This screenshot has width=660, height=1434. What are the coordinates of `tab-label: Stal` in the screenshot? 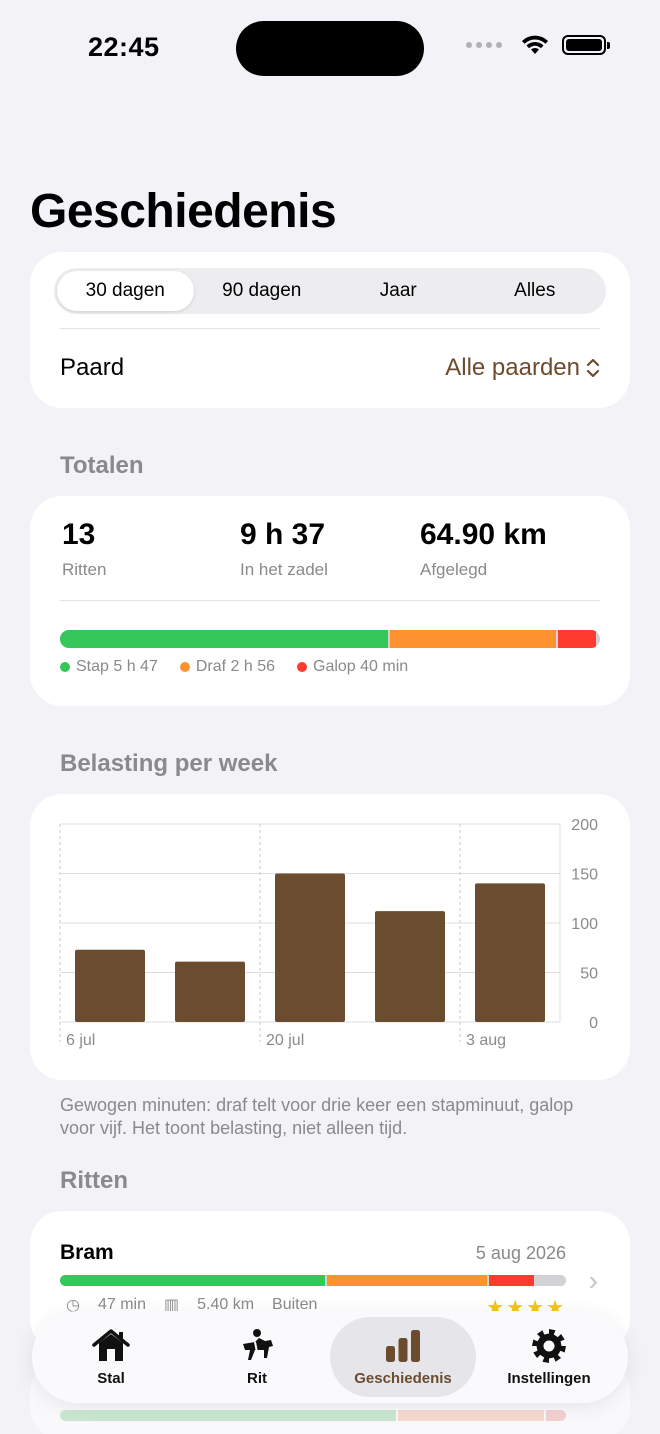 It's located at (111, 1378).